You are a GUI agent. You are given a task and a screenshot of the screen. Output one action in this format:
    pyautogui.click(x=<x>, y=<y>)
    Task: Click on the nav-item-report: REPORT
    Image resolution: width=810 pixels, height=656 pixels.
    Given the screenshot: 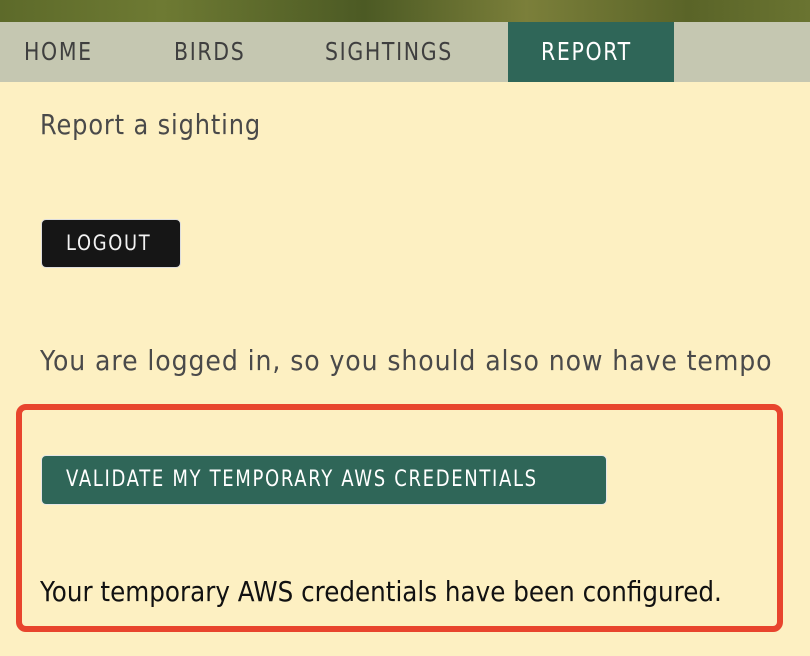 What is the action you would take?
    pyautogui.click(x=591, y=52)
    